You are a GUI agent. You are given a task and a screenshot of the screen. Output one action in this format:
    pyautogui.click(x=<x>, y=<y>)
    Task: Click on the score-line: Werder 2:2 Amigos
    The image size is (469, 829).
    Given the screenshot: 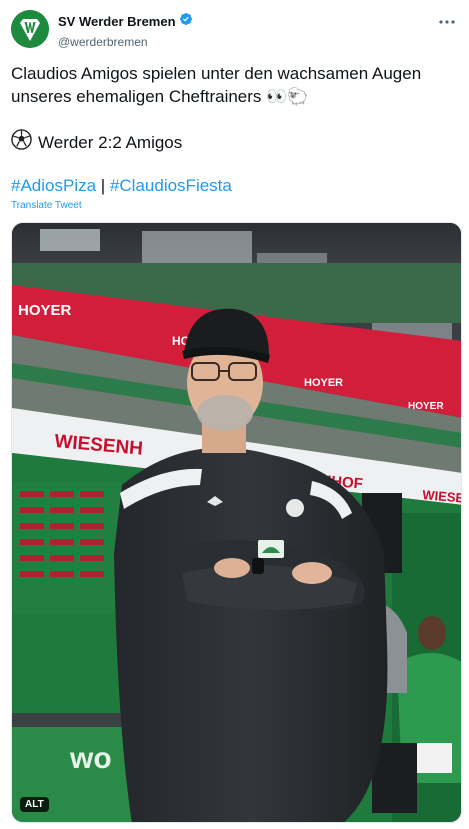 What is the action you would take?
    pyautogui.click(x=96, y=142)
    